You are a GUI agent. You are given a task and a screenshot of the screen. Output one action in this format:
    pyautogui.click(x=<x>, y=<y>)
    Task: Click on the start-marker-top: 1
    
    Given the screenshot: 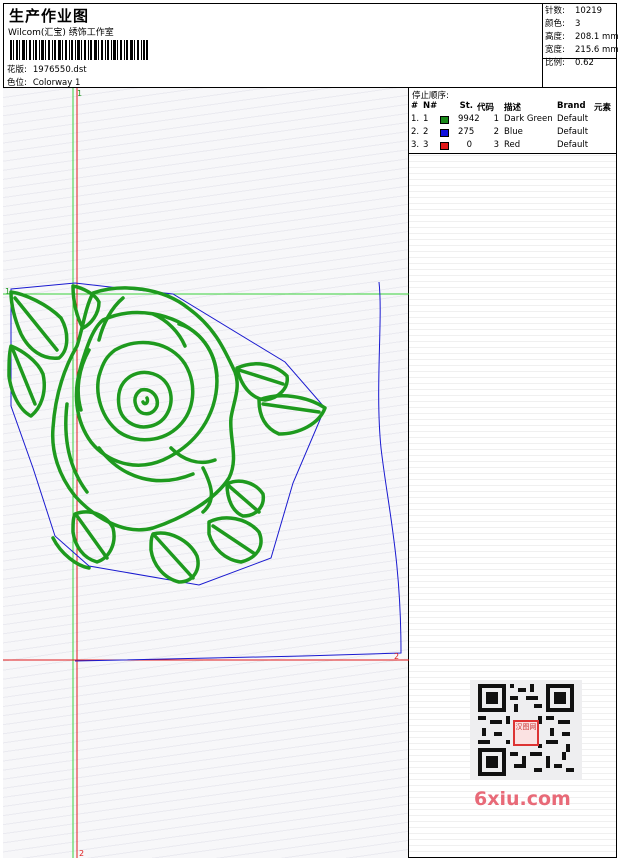 What is the action you would take?
    pyautogui.click(x=79, y=93)
    